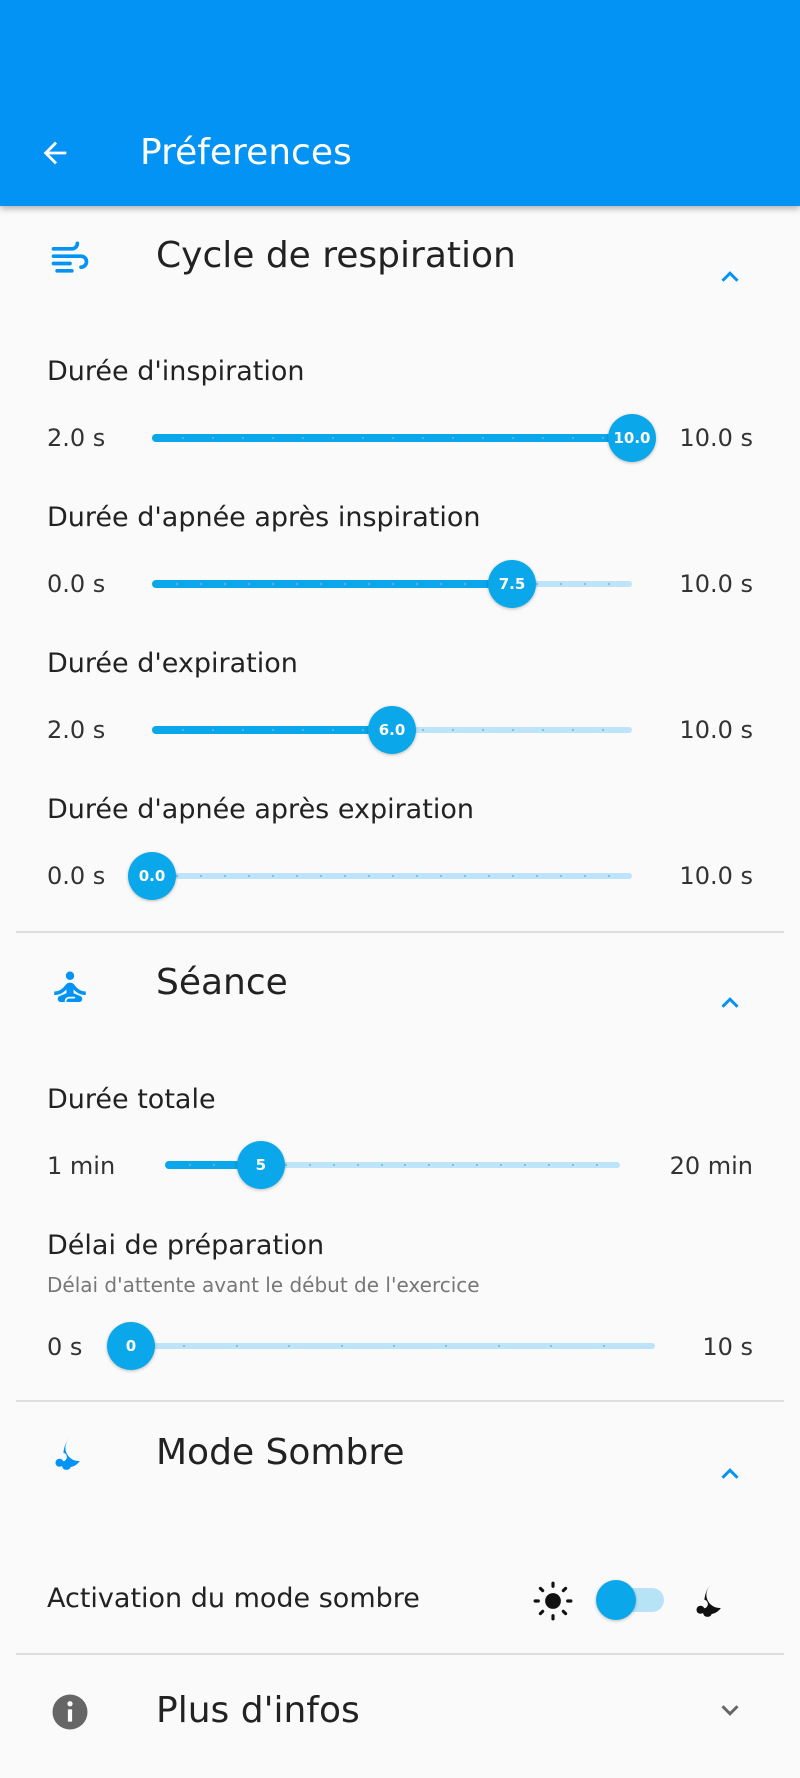 The height and width of the screenshot is (1778, 800). What do you see at coordinates (176, 371) in the screenshot?
I see `pref-label: Durée d'inspiration` at bounding box center [176, 371].